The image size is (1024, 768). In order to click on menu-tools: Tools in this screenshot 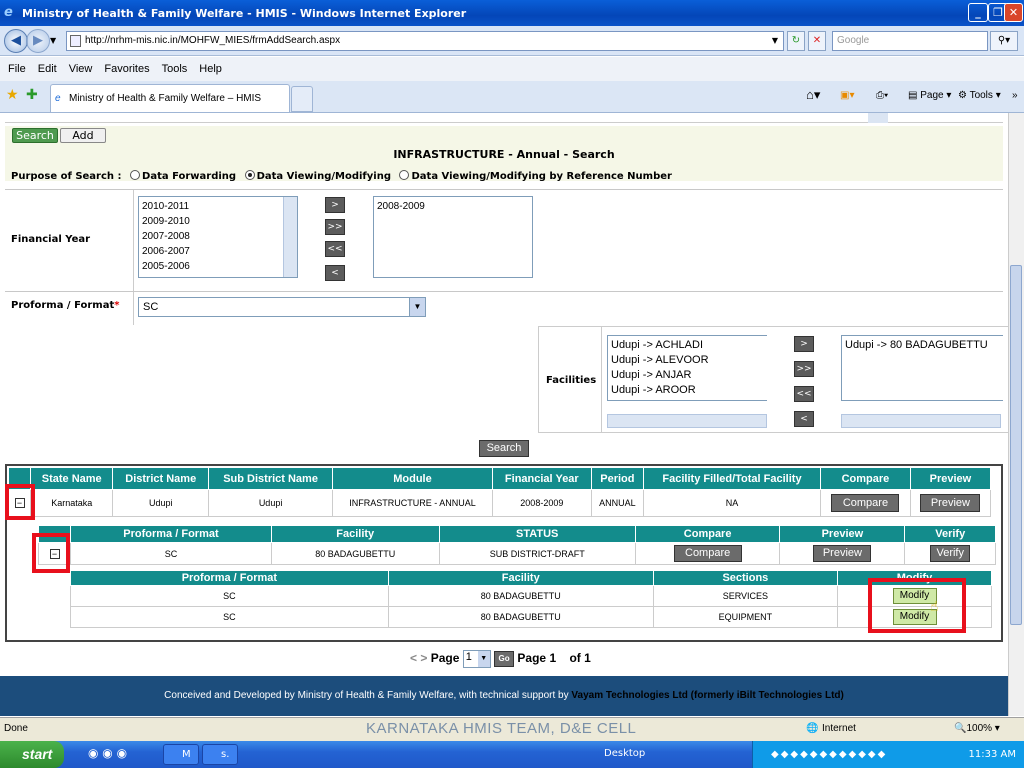, I will do `click(175, 69)`.